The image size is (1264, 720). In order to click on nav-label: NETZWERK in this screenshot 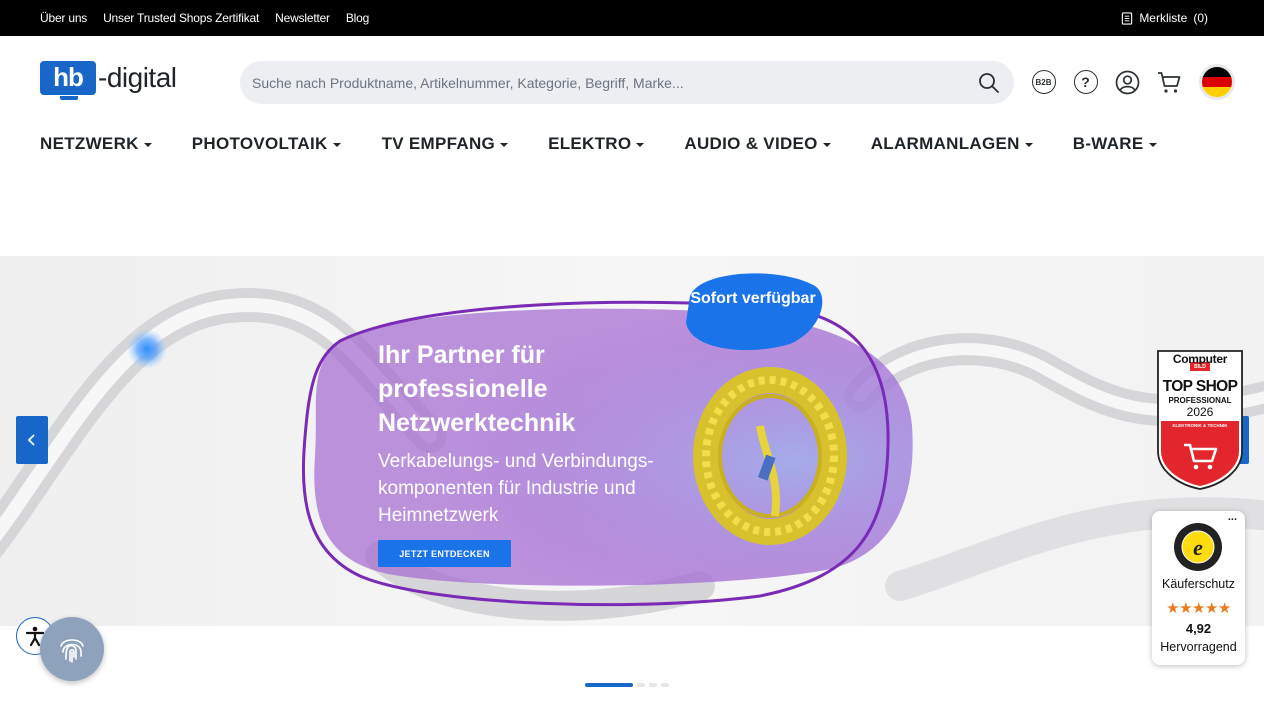, I will do `click(89, 143)`.